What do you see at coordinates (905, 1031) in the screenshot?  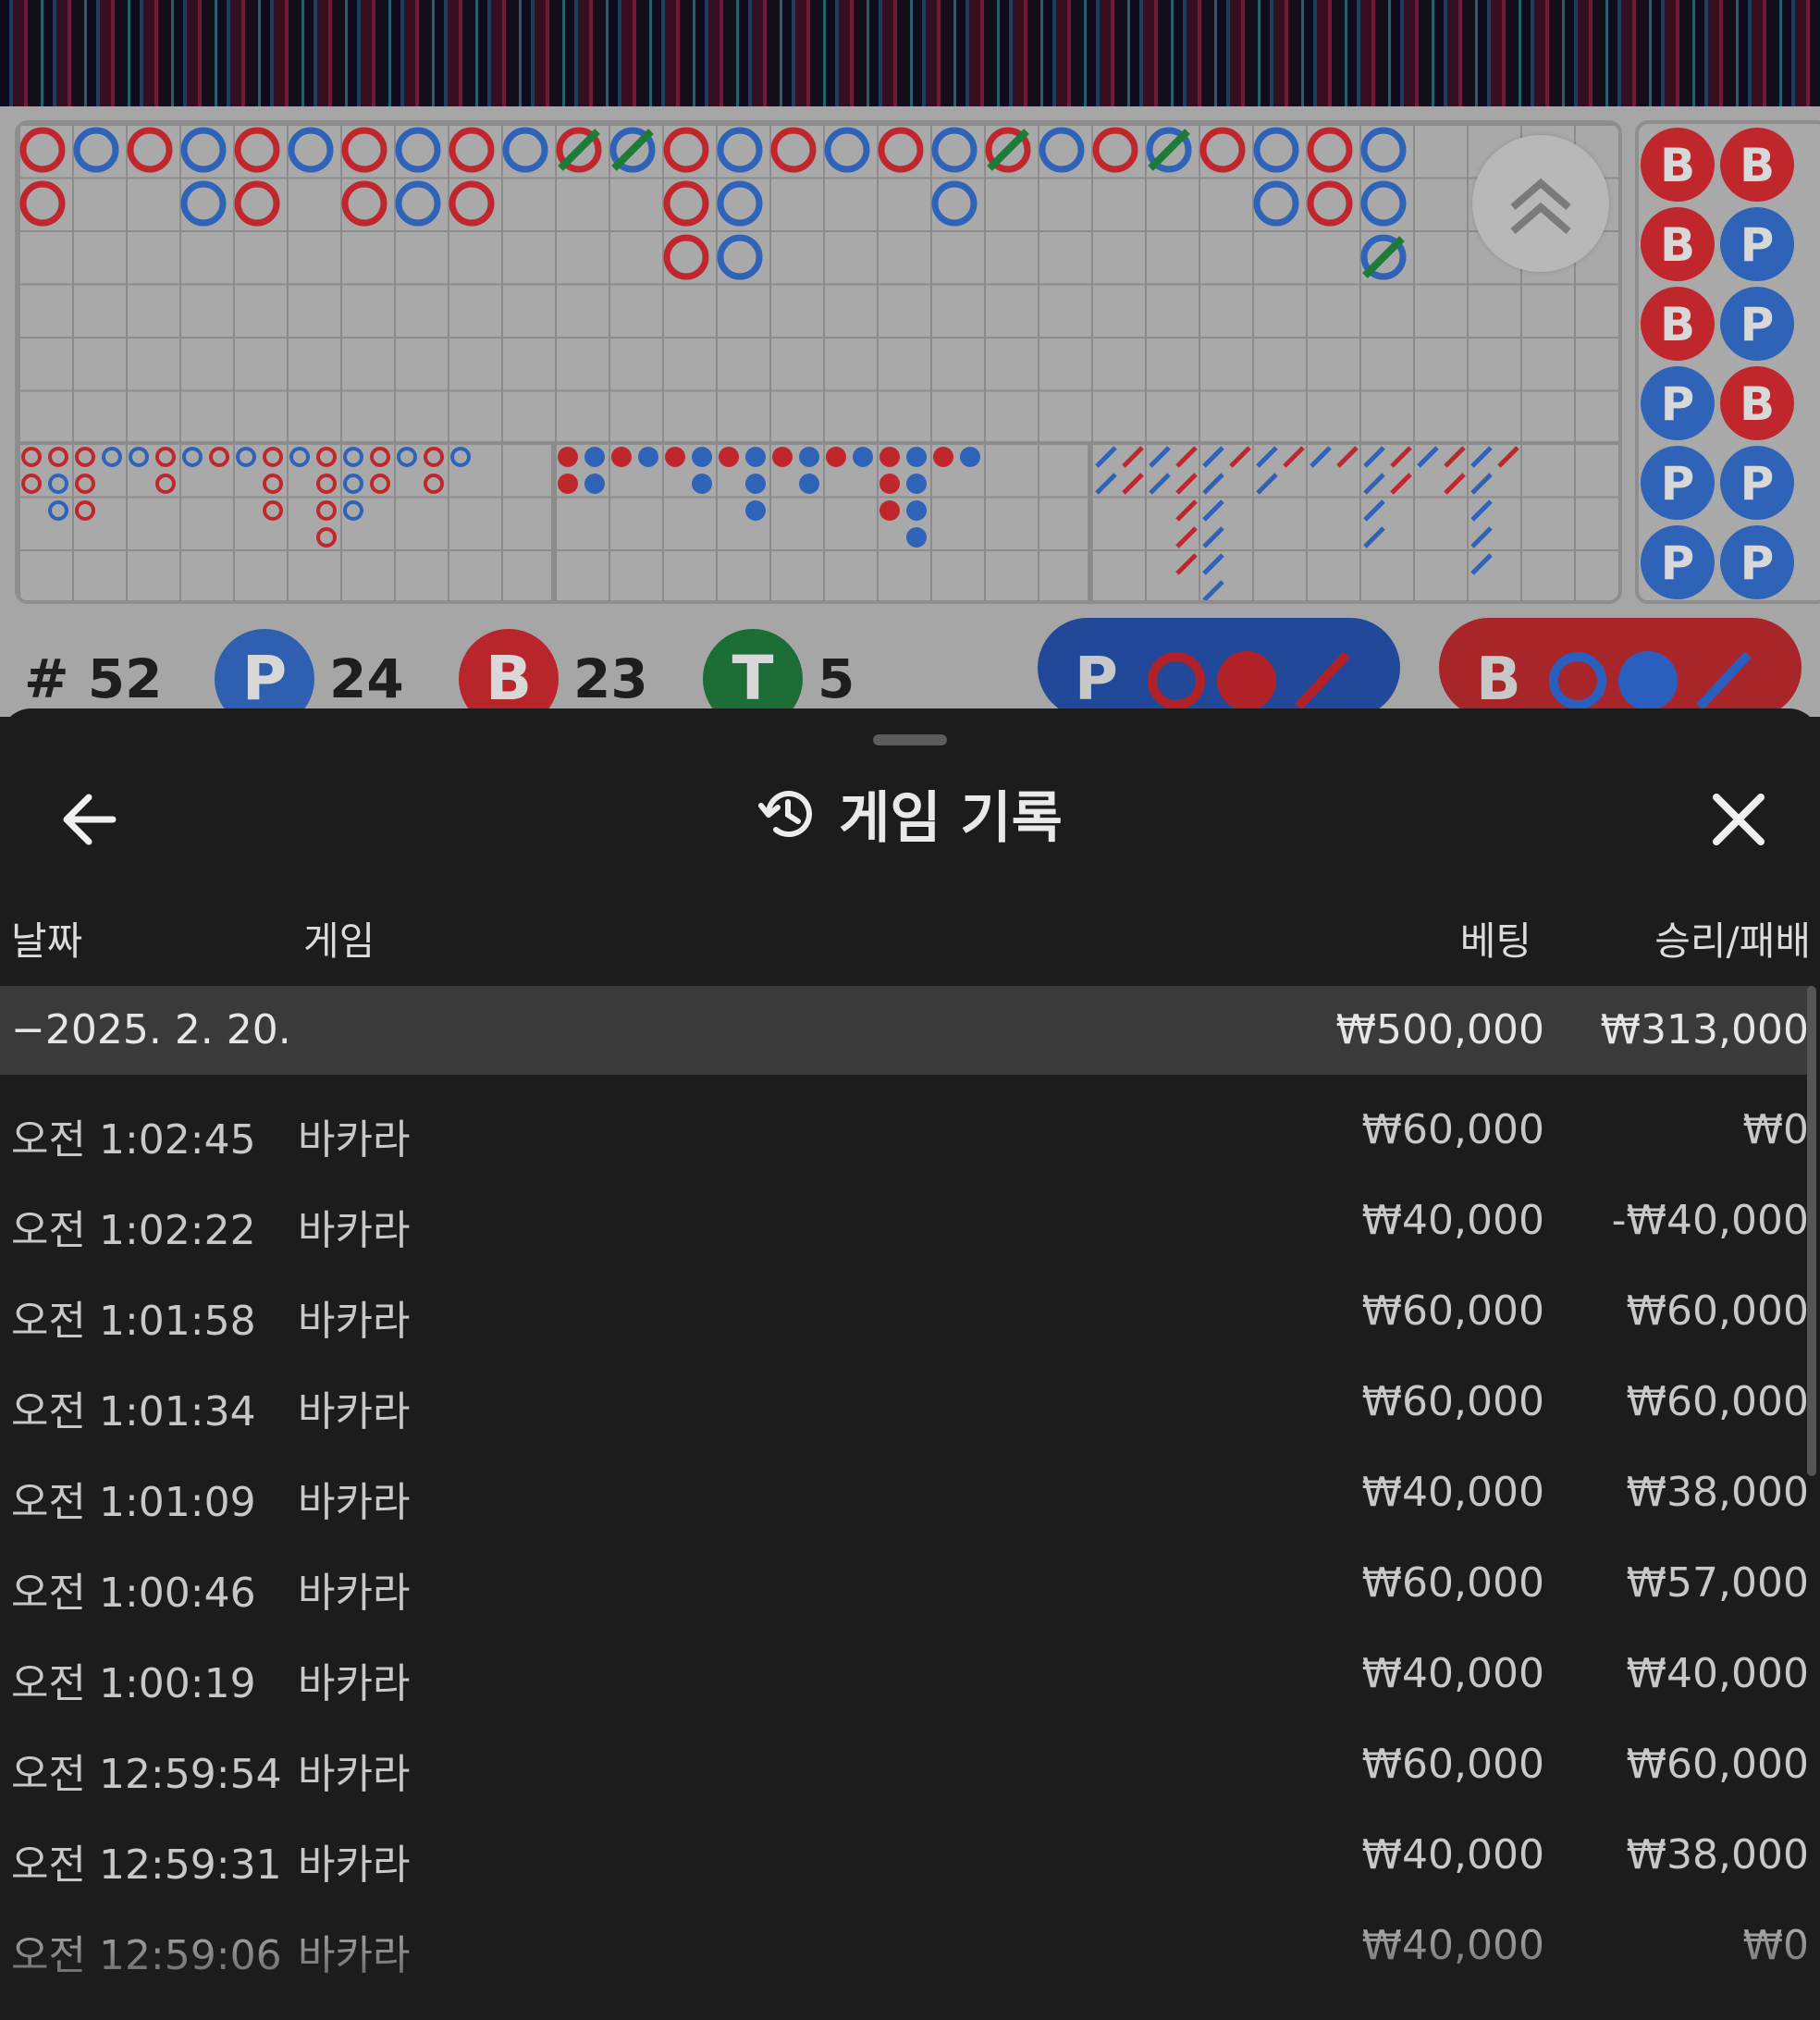 I see `date-group-row: −2025. 2. 20. ₩500,000 ₩313,000` at bounding box center [905, 1031].